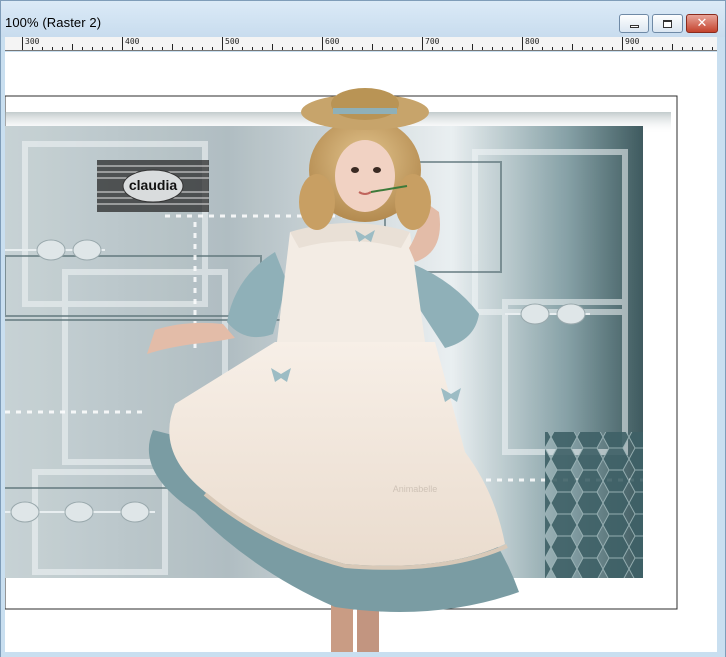  What do you see at coordinates (363, 654) in the screenshot?
I see `window-bottom-border` at bounding box center [363, 654].